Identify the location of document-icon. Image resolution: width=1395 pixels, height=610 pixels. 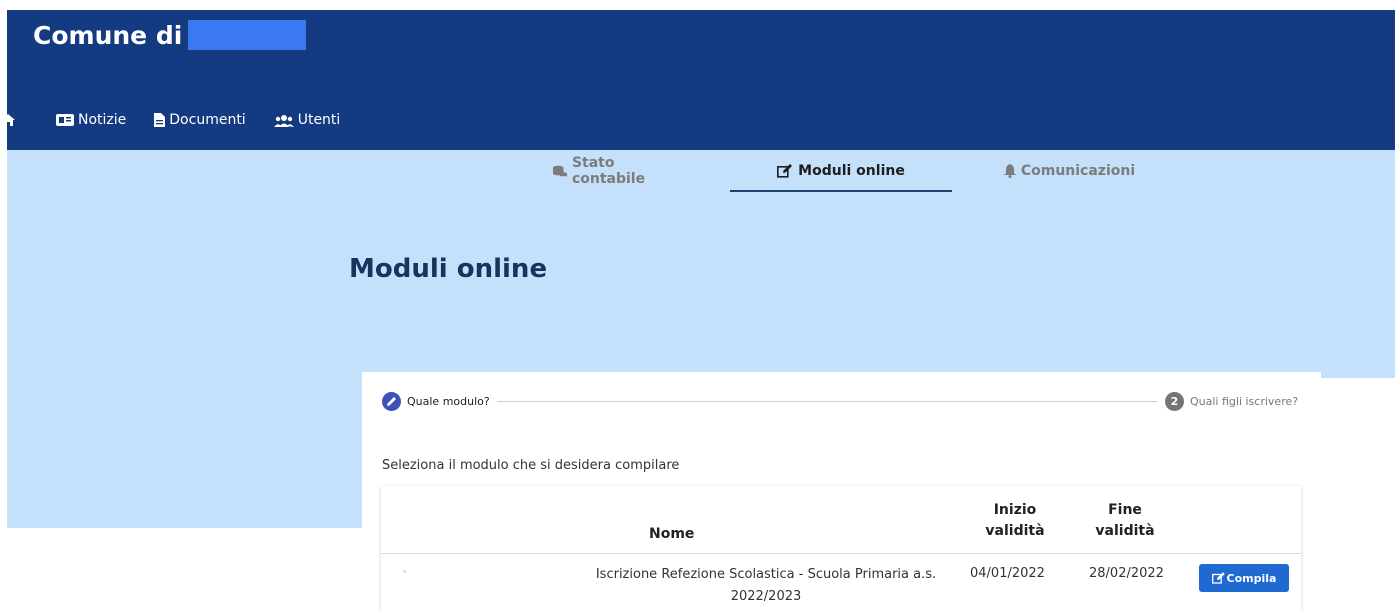
(160, 120).